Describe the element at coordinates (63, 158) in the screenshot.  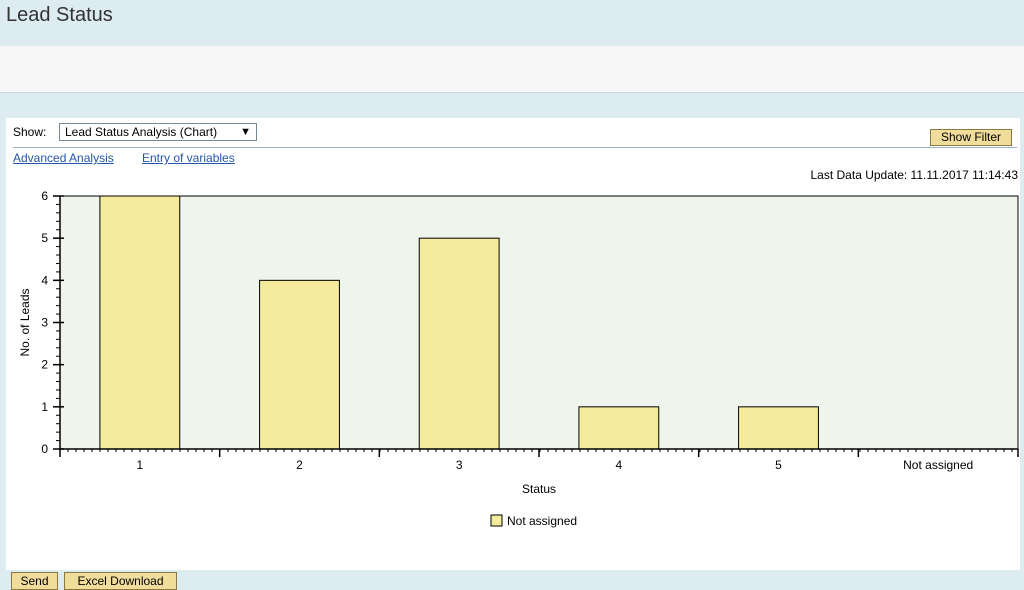
I see `advanced-analysis-link: Advanced Analysis` at that location.